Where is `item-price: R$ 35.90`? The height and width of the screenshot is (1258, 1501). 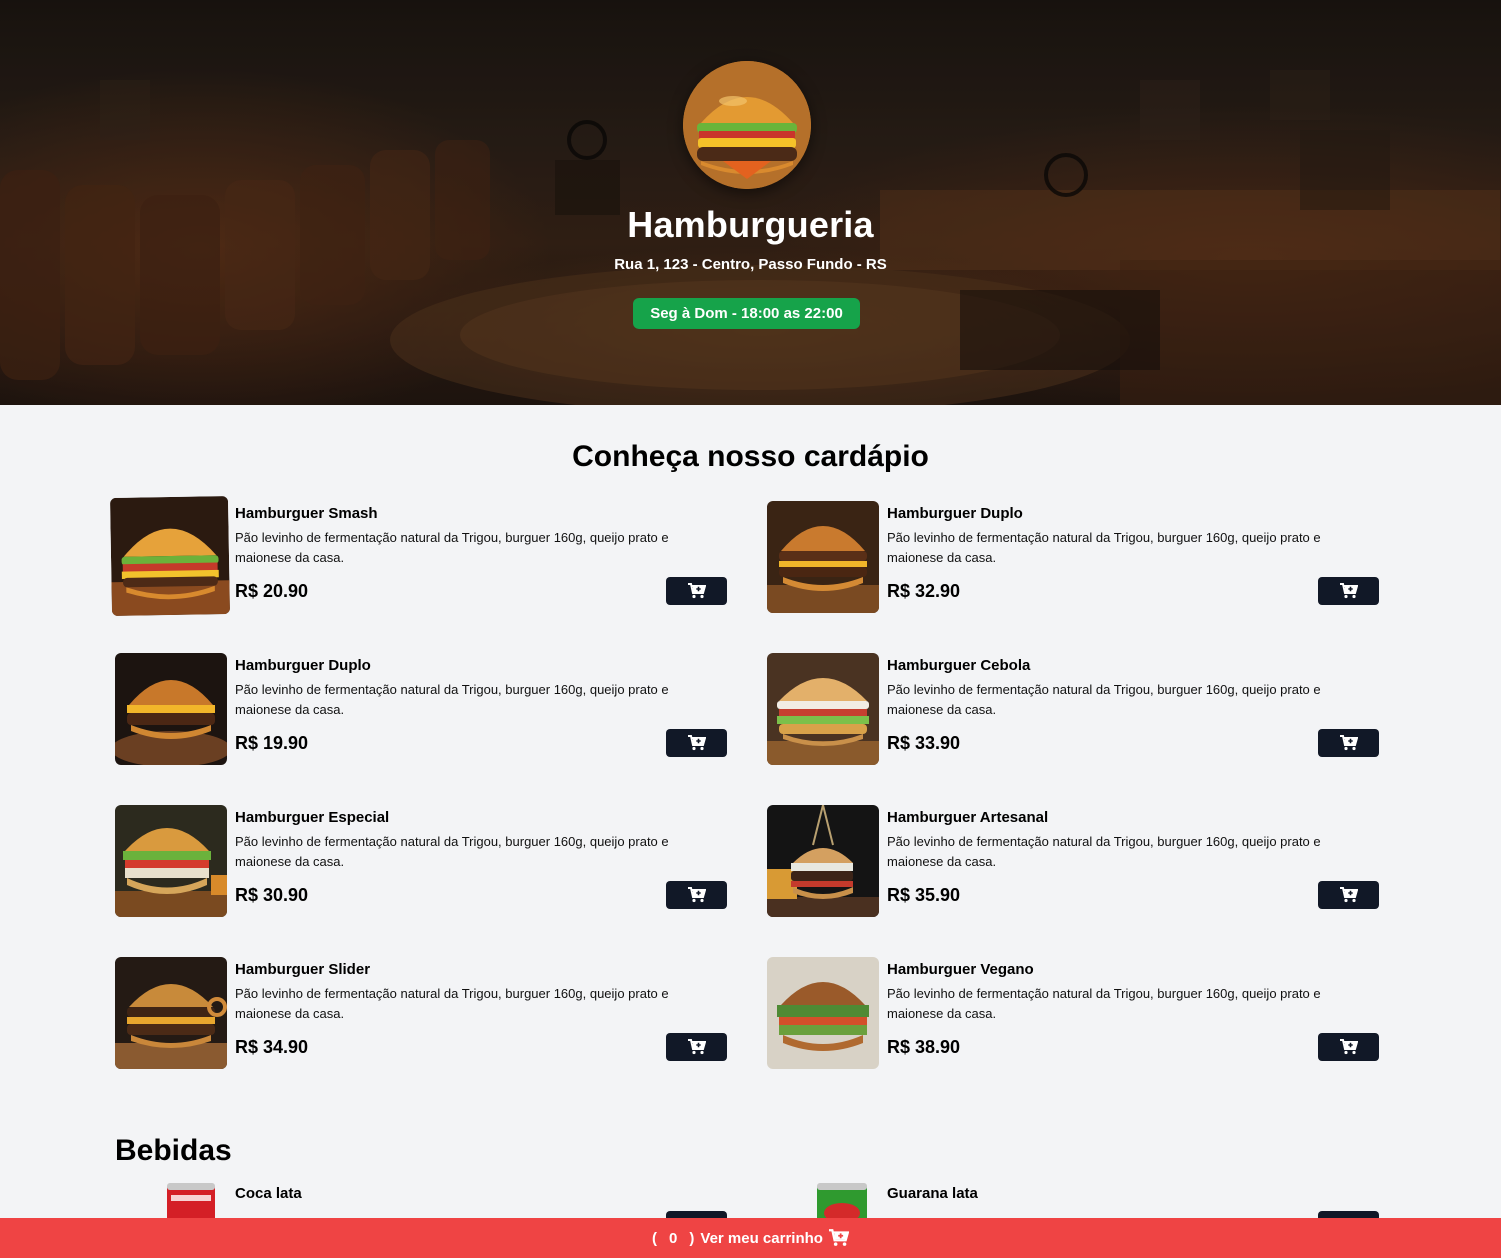 item-price: R$ 35.90 is located at coordinates (924, 895).